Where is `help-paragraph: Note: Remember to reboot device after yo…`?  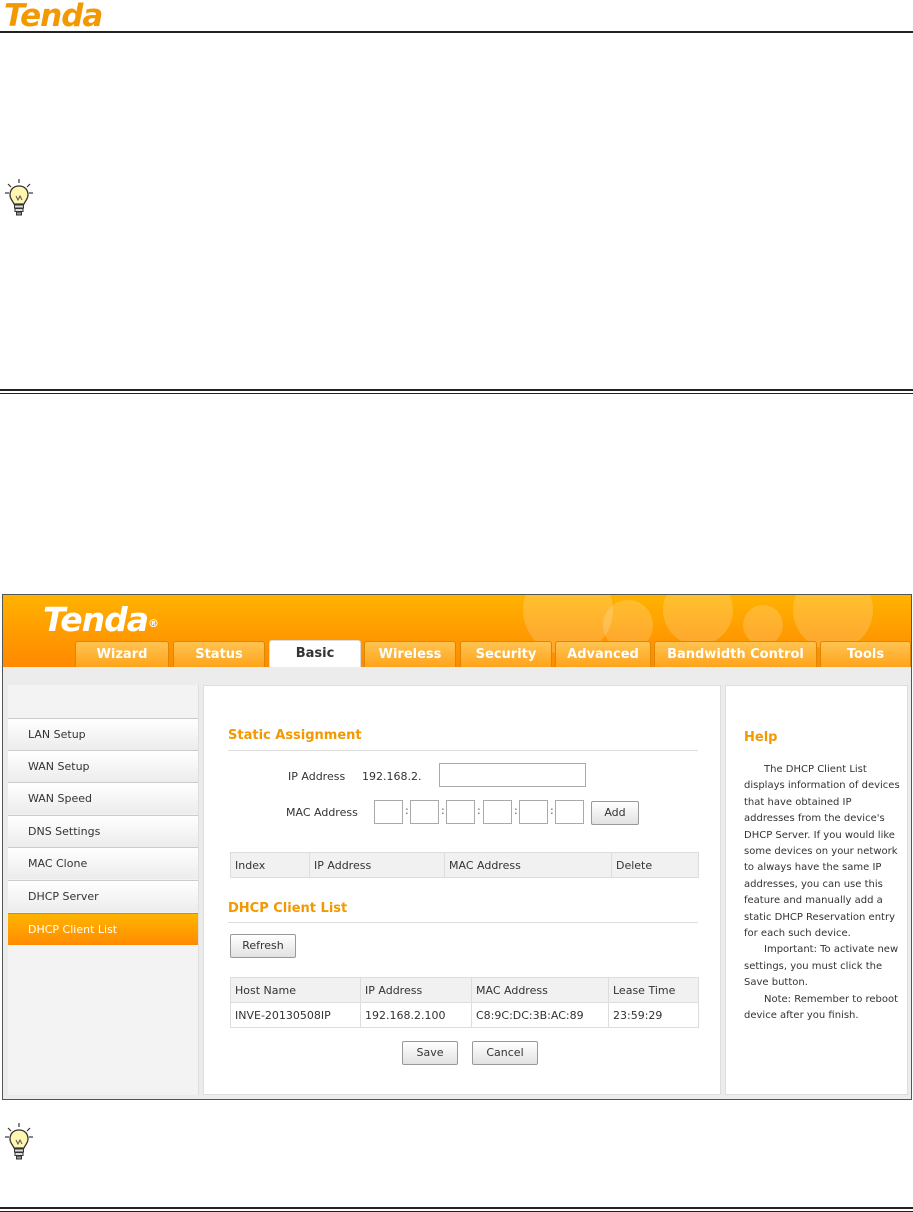 help-paragraph: Note: Remember to reboot device after yo… is located at coordinates (821, 1007).